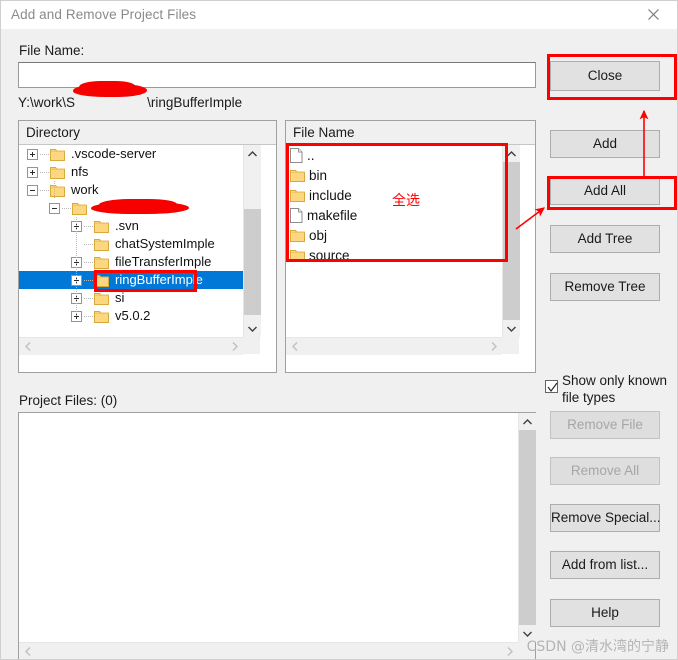 This screenshot has height=660, width=678. I want to click on directory-tree-item: work, so click(131, 190).